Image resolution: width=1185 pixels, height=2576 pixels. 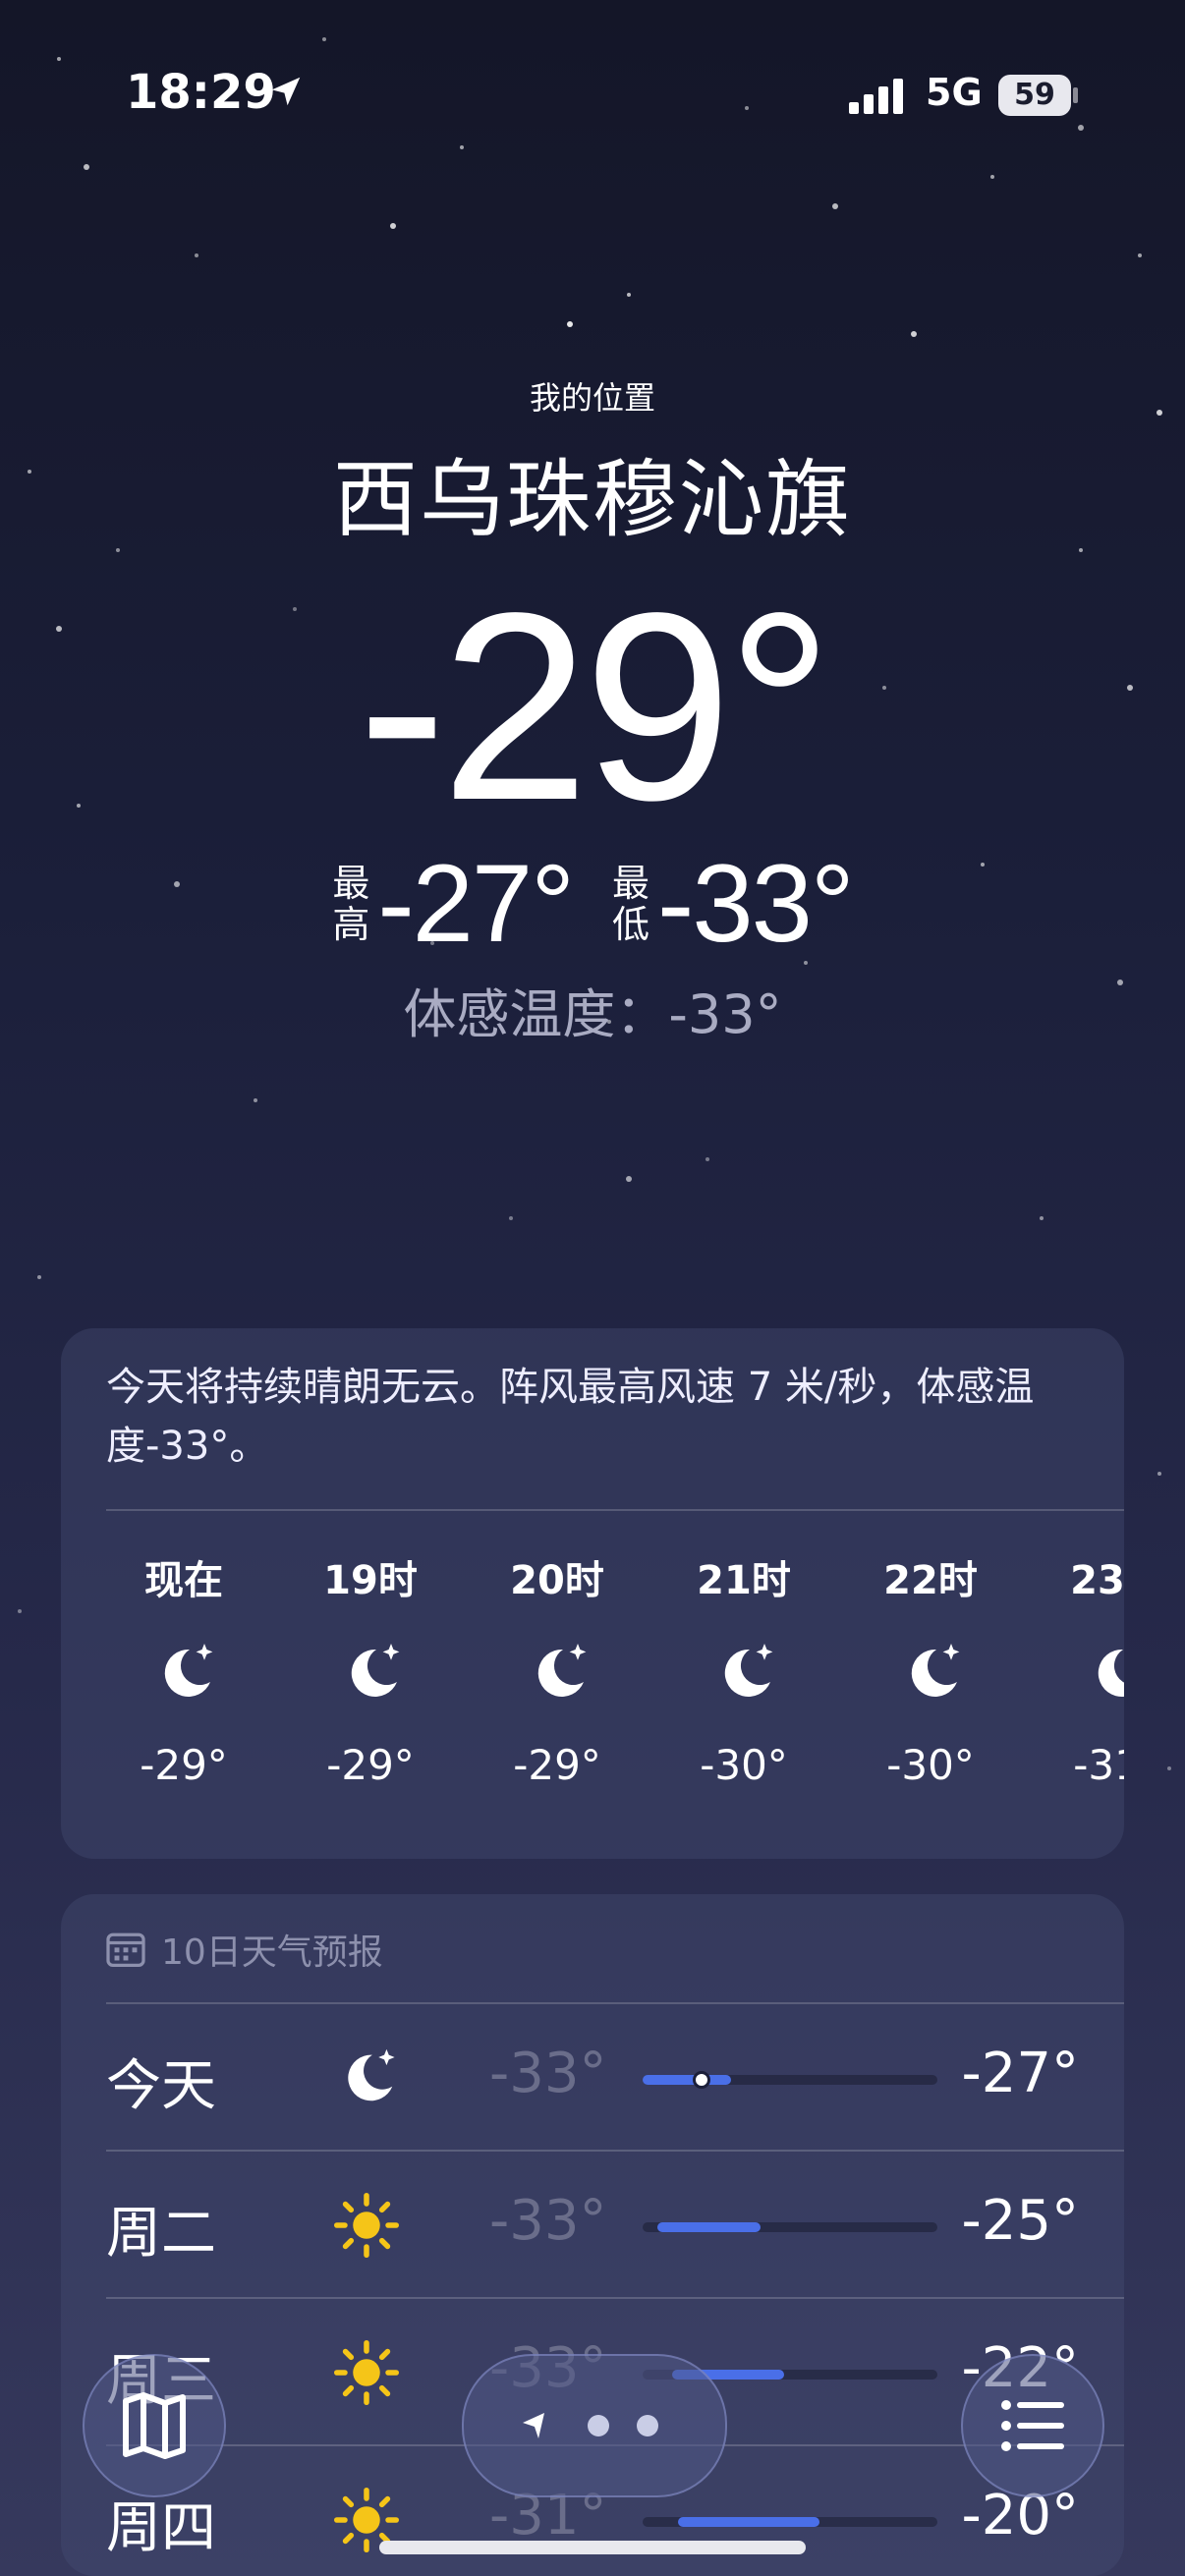 I want to click on list-icon, so click(x=1033, y=2425).